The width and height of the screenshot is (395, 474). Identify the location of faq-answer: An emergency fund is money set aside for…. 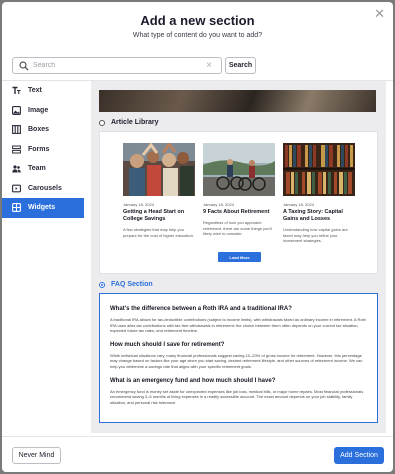
(237, 396).